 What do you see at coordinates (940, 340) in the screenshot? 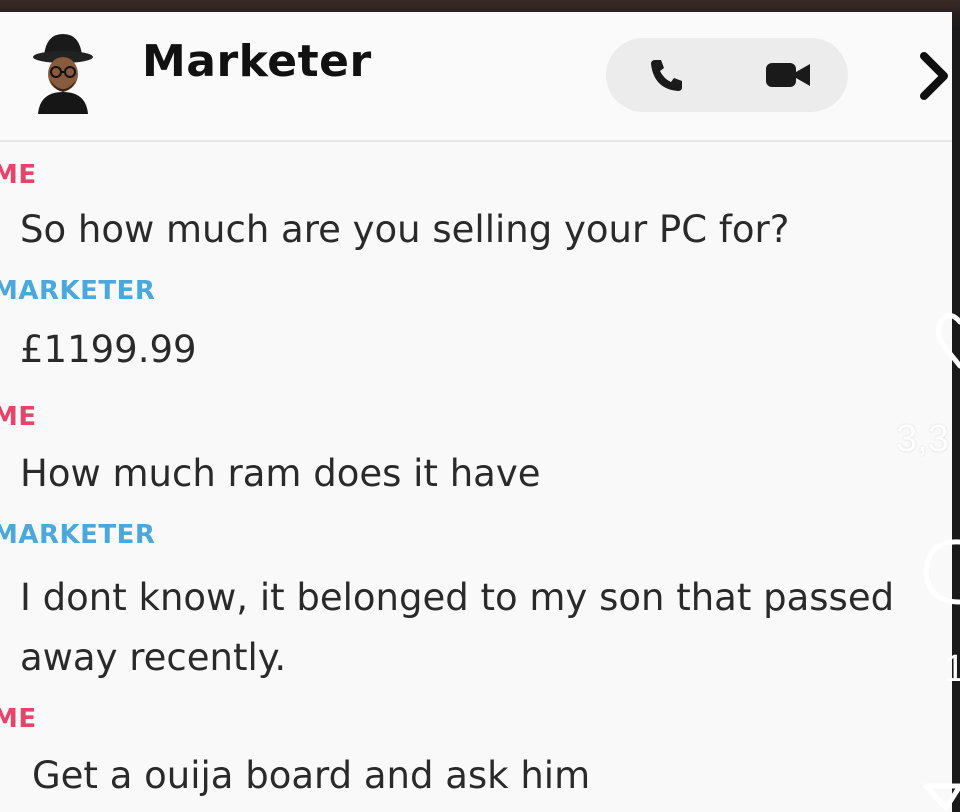
I see `like-heart-icon` at bounding box center [940, 340].